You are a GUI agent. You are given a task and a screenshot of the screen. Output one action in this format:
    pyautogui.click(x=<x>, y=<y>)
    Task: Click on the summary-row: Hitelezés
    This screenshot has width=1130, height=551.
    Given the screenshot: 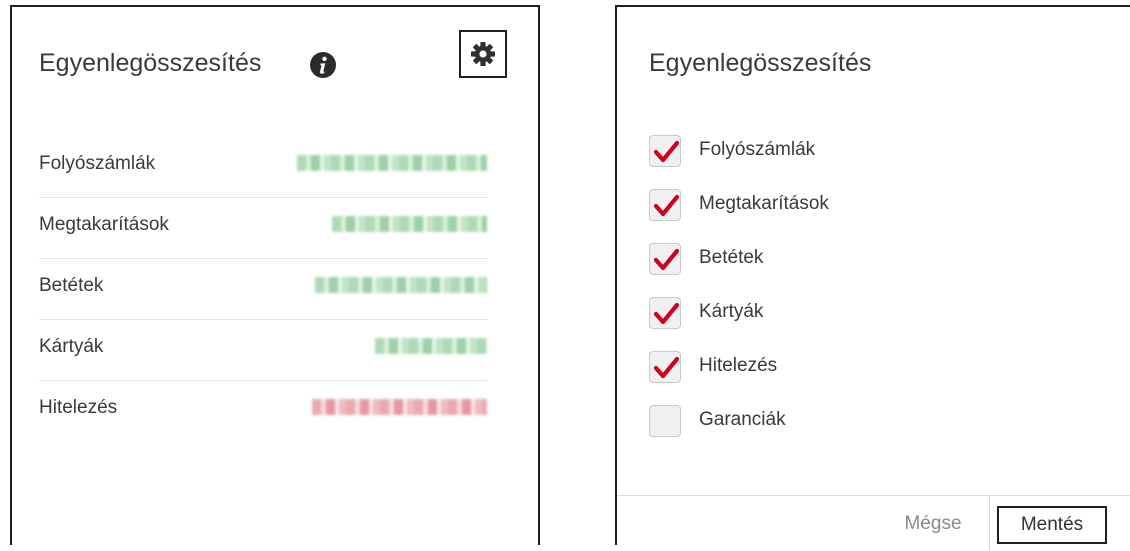 What is the action you would take?
    pyautogui.click(x=263, y=411)
    